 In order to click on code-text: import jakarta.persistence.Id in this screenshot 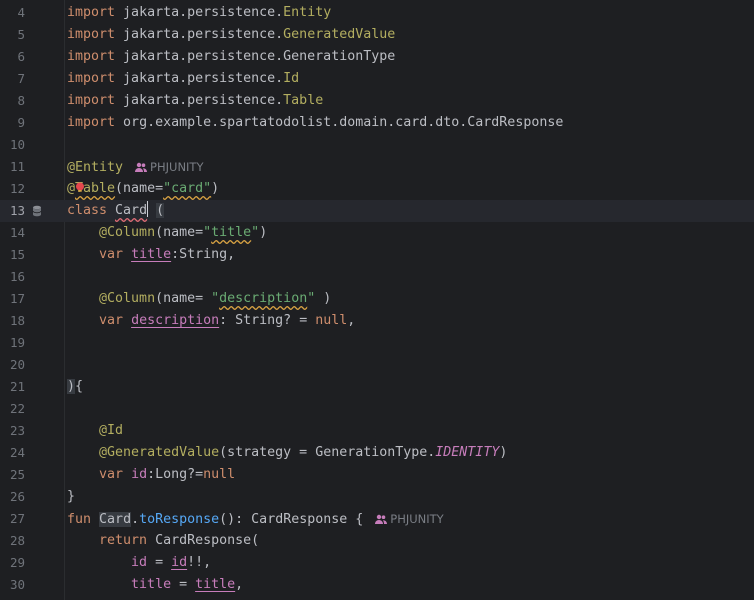, I will do `click(183, 79)`.